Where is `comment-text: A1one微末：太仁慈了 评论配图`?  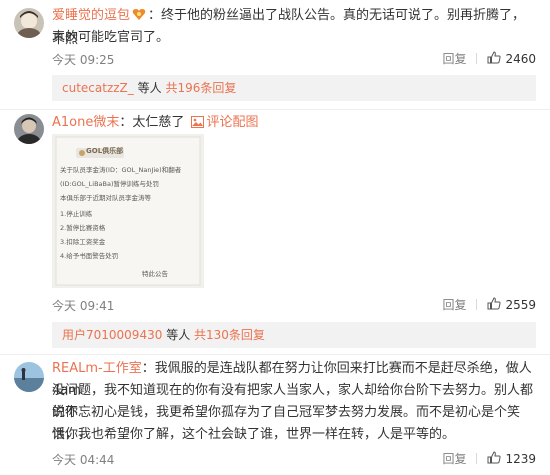 comment-text: A1one微末：太仁慈了 评论配图 is located at coordinates (295, 124).